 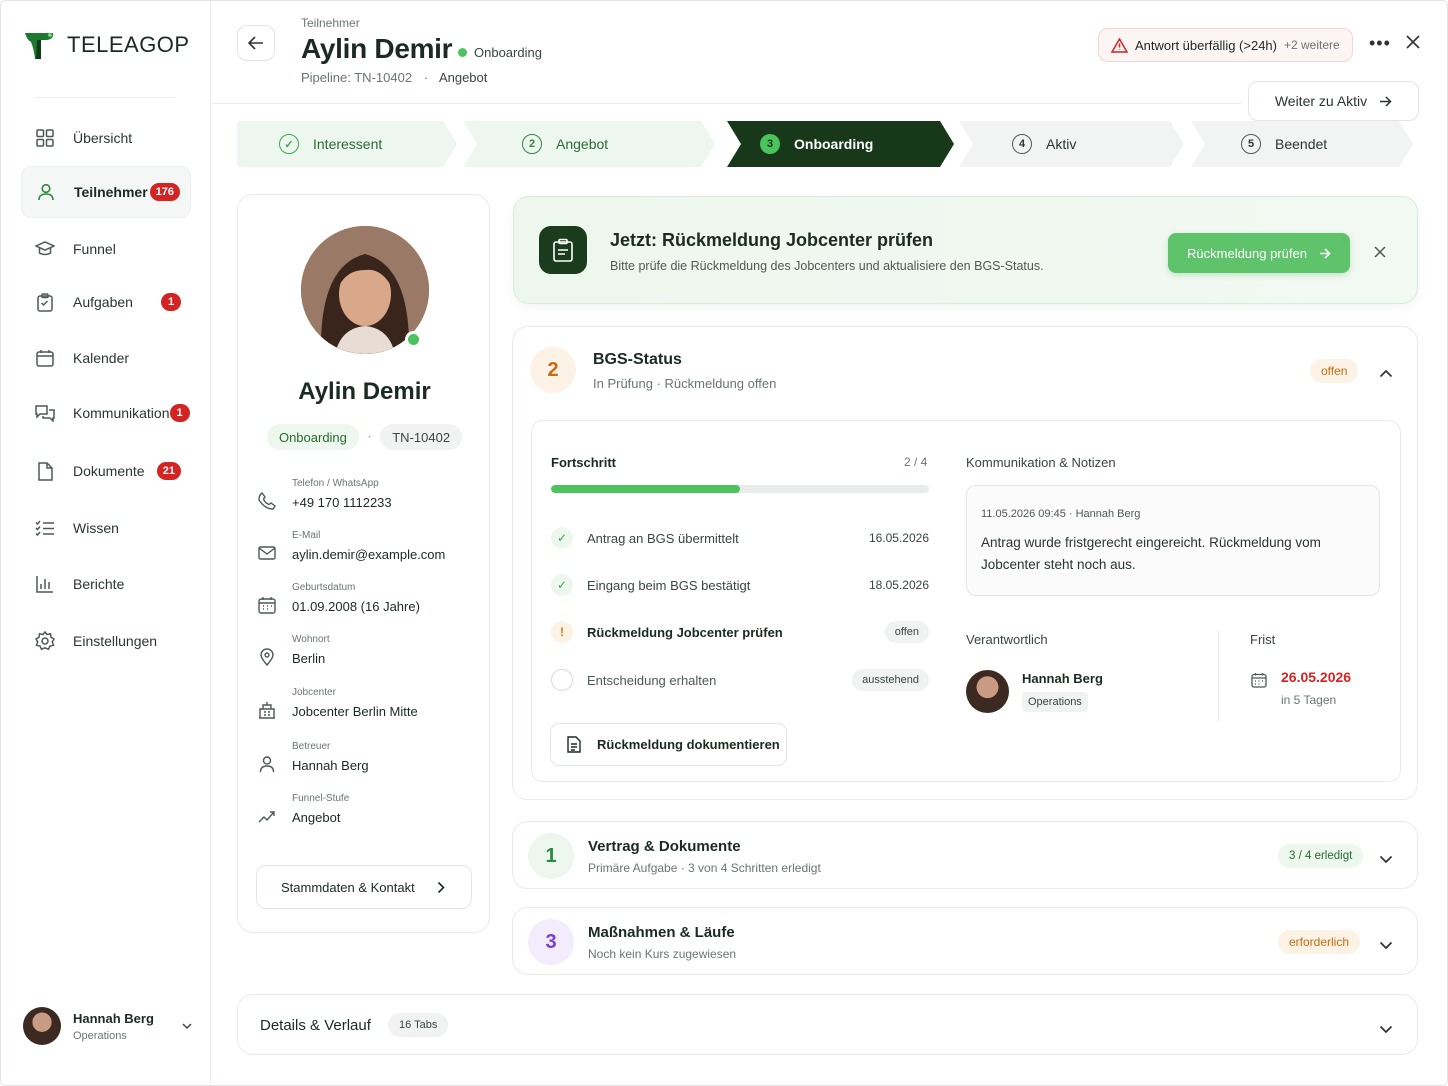 I want to click on step-beendet: 5 Beendet, so click(x=1284, y=144).